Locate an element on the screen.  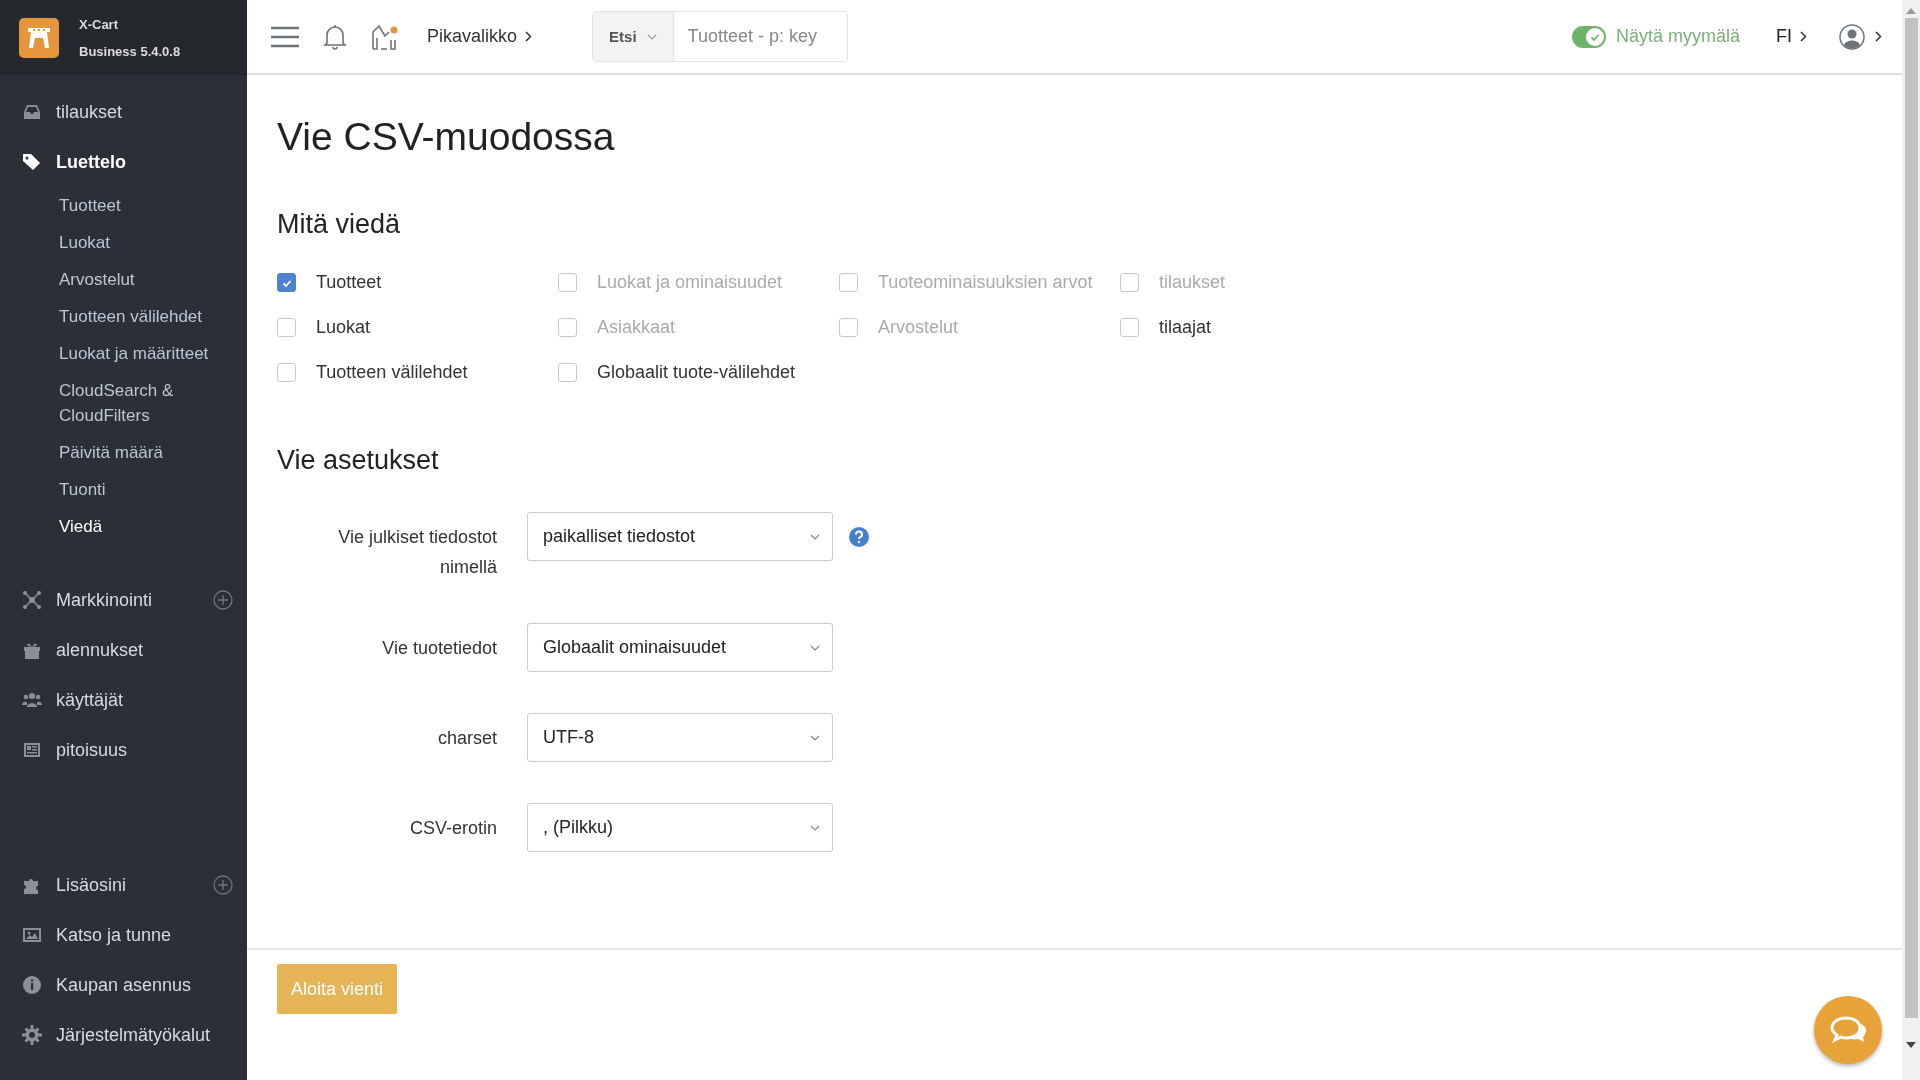
sidebar-subitem: Viedä is located at coordinates (123, 526).